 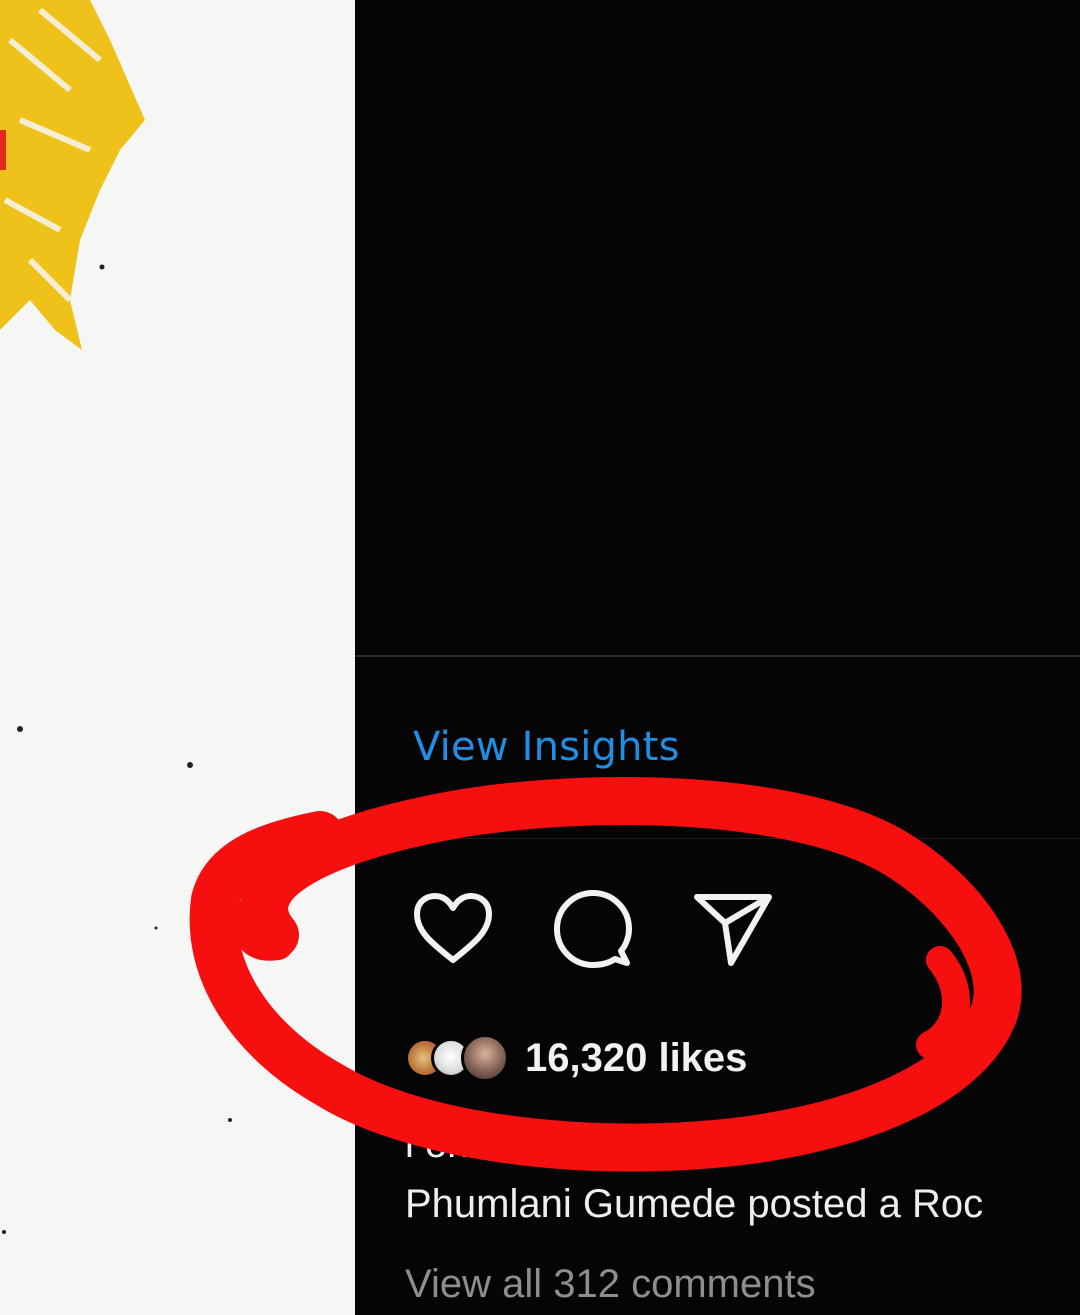 I want to click on caption-line: Phumlani Gumede posted a Roc, so click(x=694, y=1204).